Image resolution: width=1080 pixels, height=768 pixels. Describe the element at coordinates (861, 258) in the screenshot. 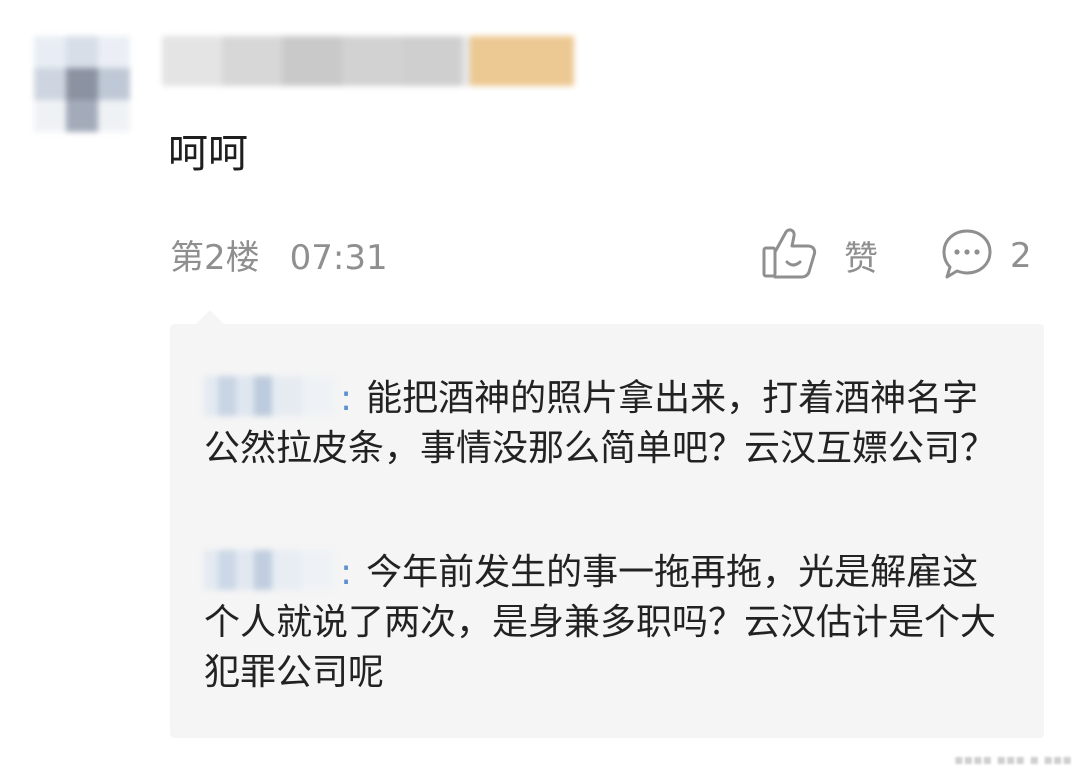

I see `like-label: 赞` at that location.